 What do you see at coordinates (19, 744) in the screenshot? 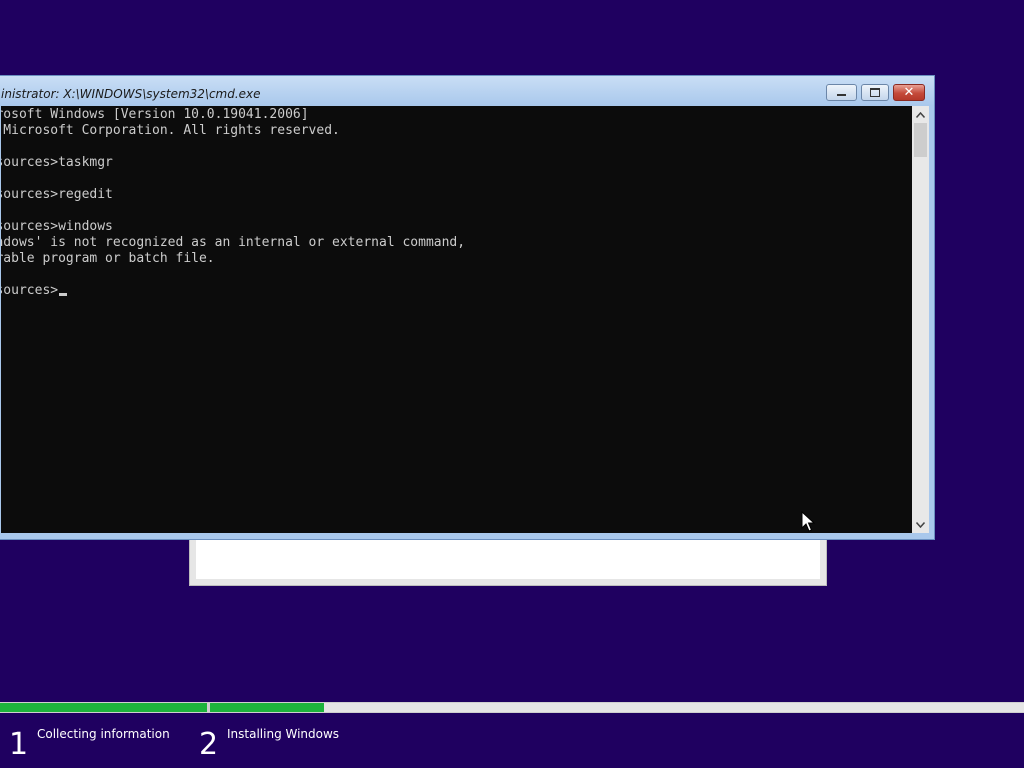
I see `step-1-number: 1` at bounding box center [19, 744].